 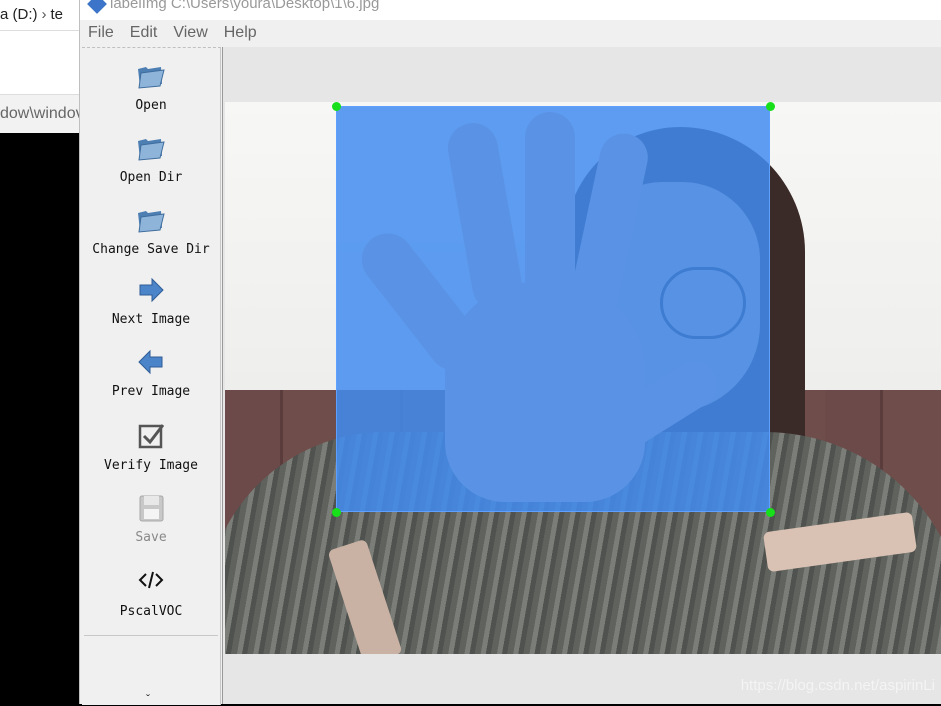 What do you see at coordinates (151, 635) in the screenshot?
I see `toolbar-separator` at bounding box center [151, 635].